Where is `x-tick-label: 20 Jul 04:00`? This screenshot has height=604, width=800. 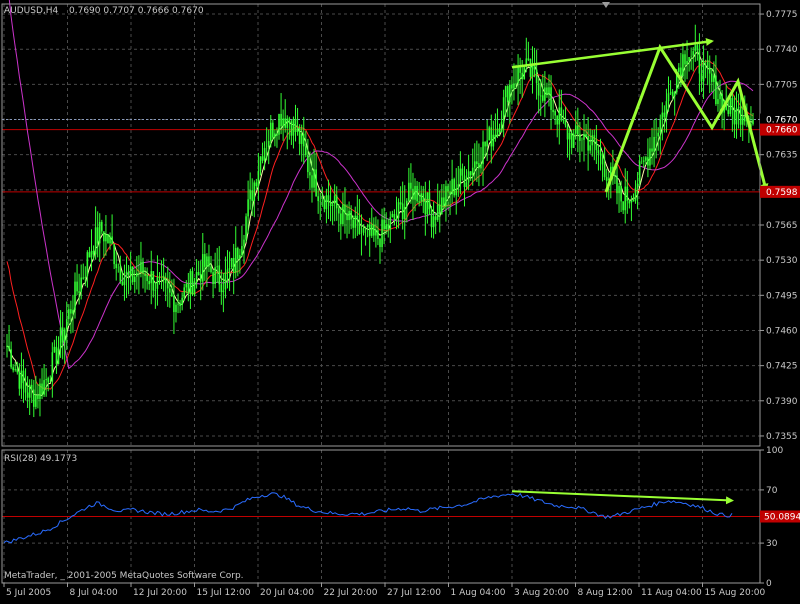 x-tick-label: 20 Jul 04:00 is located at coordinates (287, 593).